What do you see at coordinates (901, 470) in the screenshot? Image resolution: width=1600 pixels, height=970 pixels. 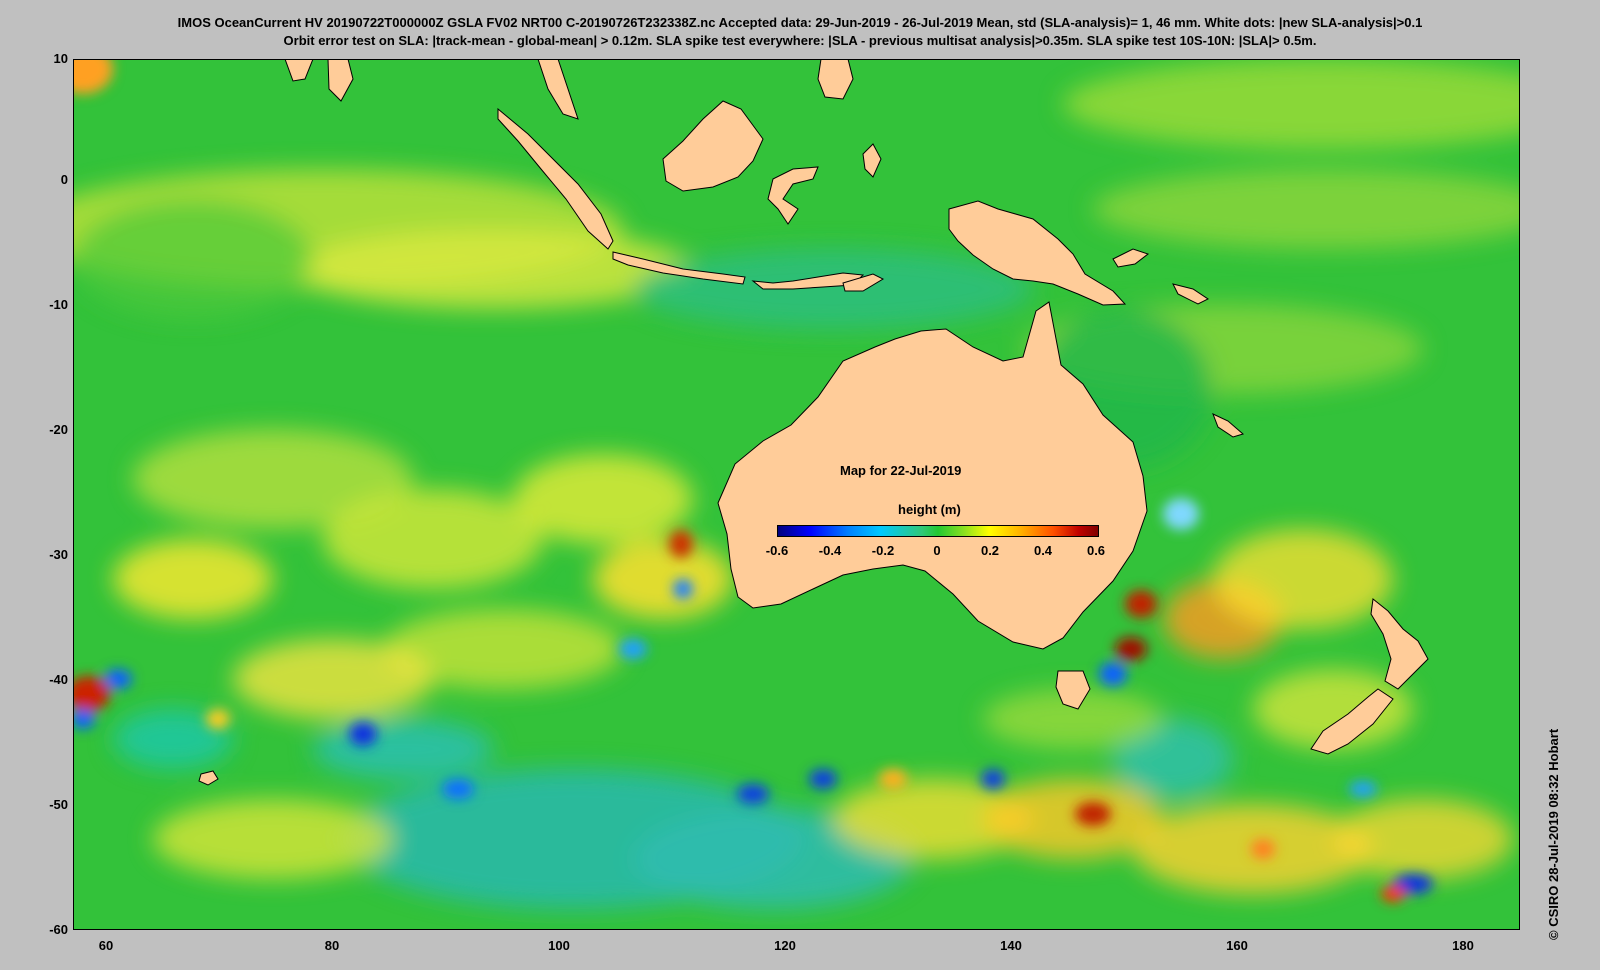 I see `map-date-label: Map for 22-Jul-2019` at bounding box center [901, 470].